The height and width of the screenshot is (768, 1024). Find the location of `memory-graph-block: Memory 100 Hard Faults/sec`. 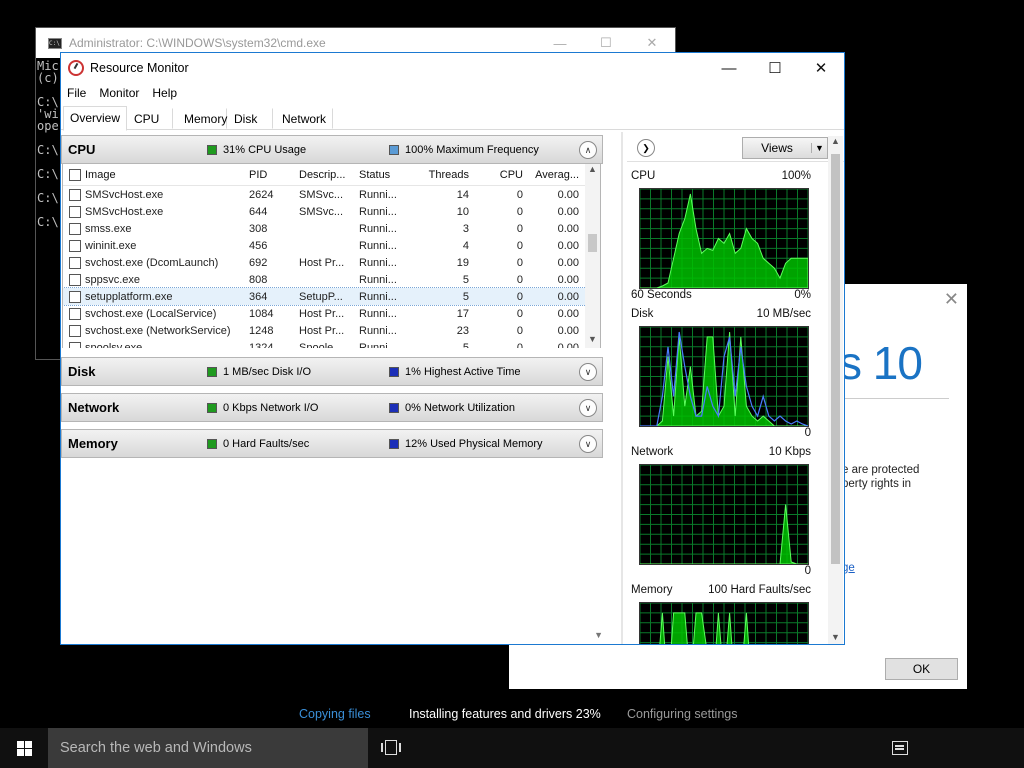

memory-graph-block: Memory 100 Hard Faults/sec is located at coordinates (725, 614).